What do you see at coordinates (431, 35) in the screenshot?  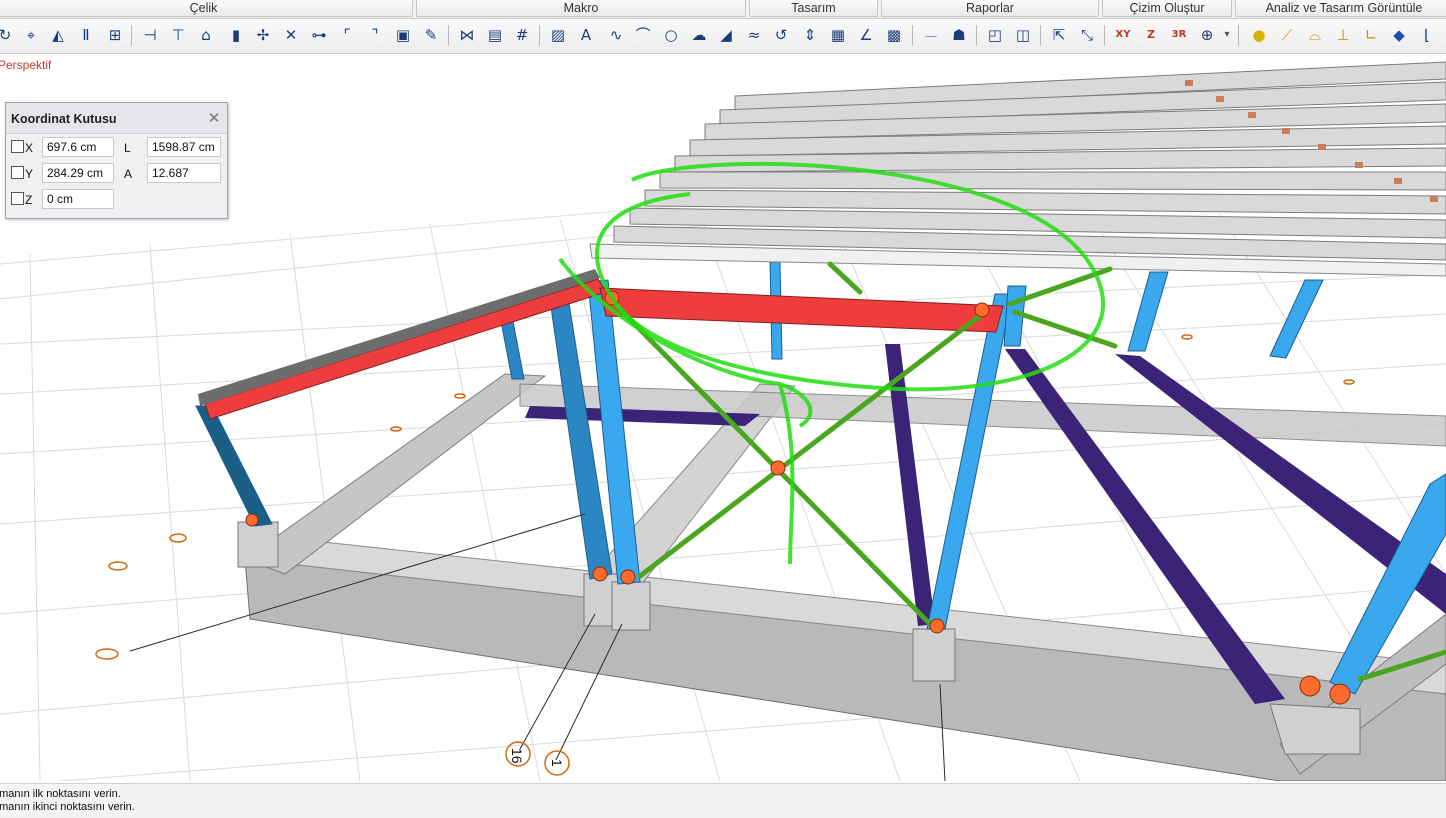 I see `brush-icon: ✎` at bounding box center [431, 35].